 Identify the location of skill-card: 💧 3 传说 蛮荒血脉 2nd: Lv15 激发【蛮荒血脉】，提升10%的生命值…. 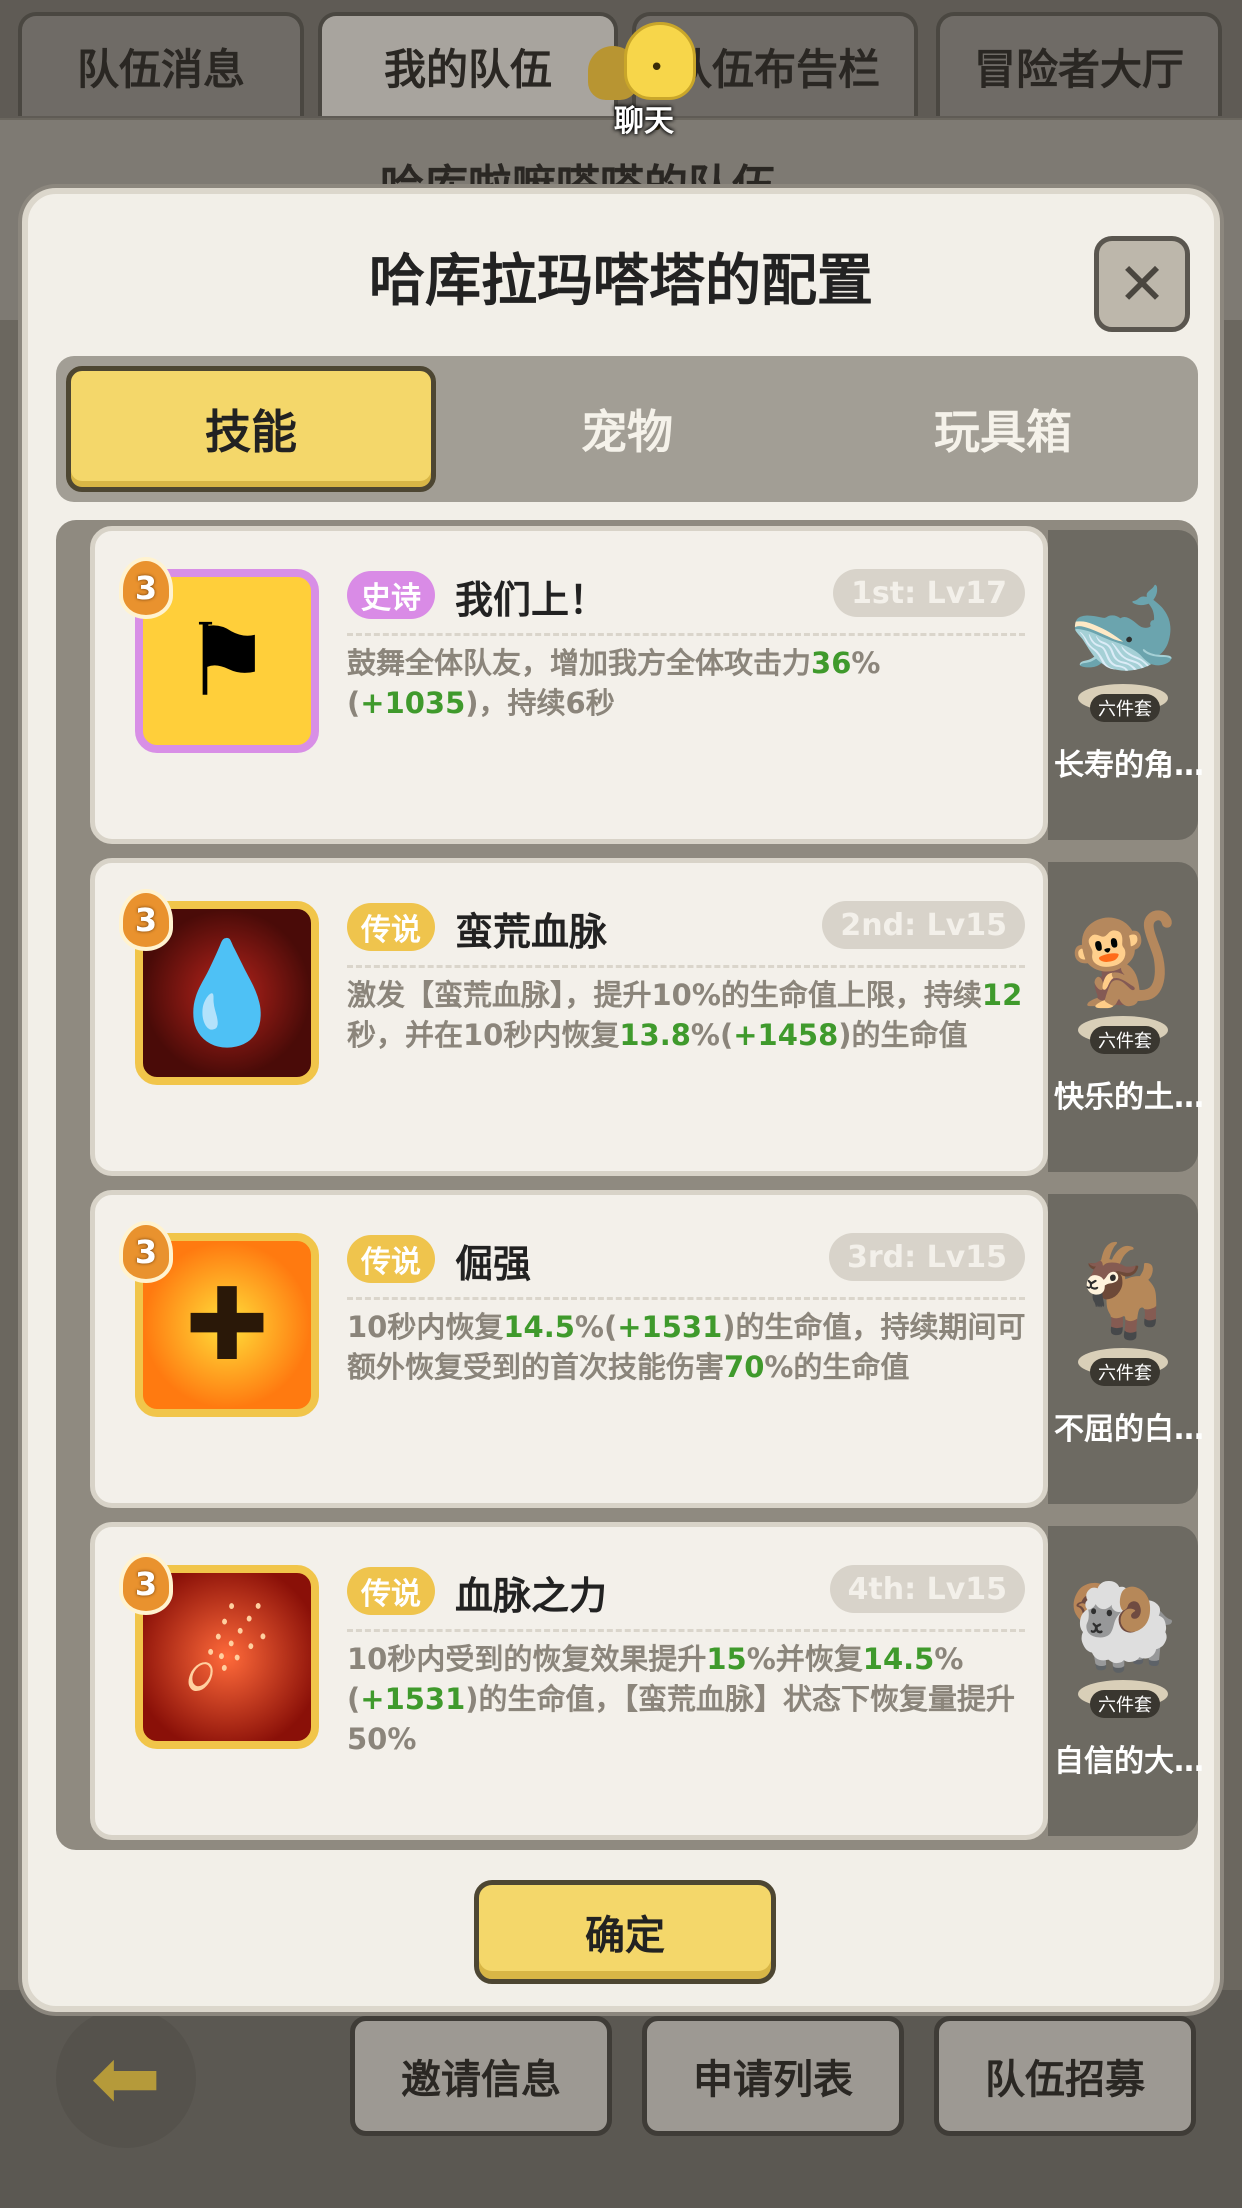
(569, 1017).